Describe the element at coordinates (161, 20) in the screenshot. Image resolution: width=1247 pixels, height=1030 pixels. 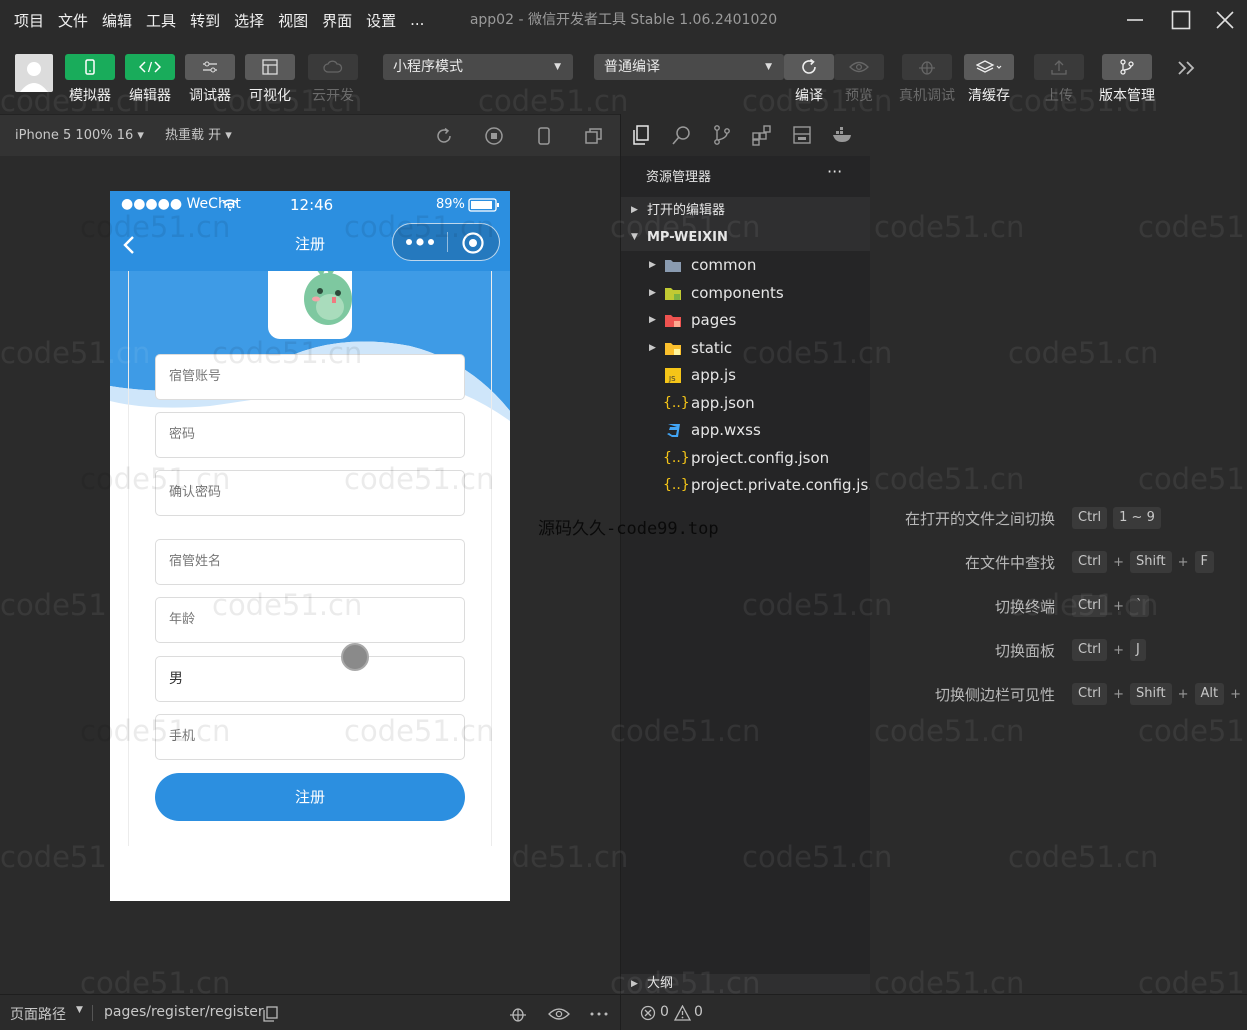
I see `menu-tools: 工具` at that location.